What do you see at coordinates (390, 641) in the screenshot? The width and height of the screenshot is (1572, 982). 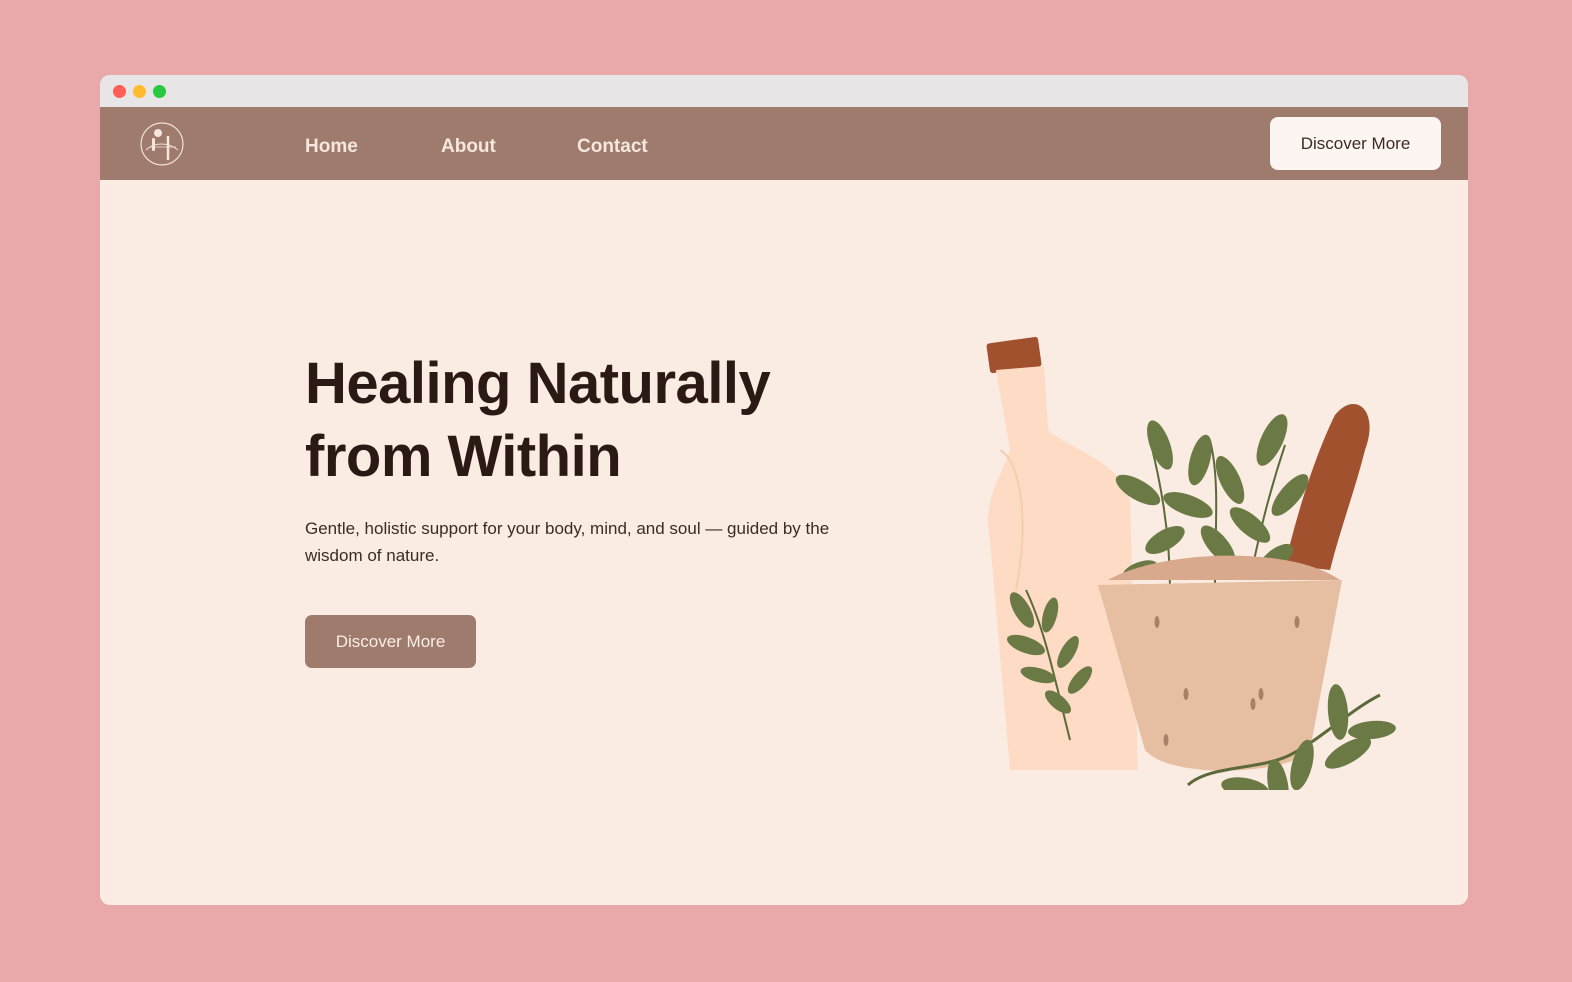 I see `hero-discover-more-button: Discover More` at bounding box center [390, 641].